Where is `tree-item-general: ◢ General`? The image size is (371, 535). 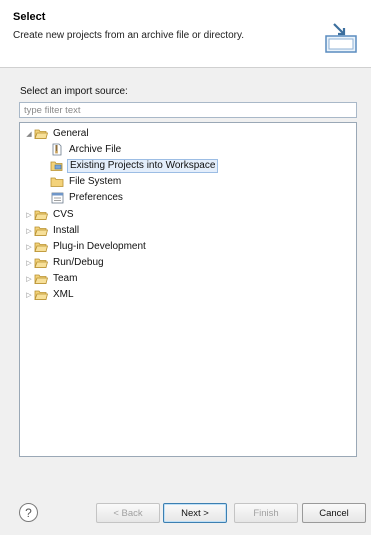
tree-item-general: ◢ General is located at coordinates (57, 133).